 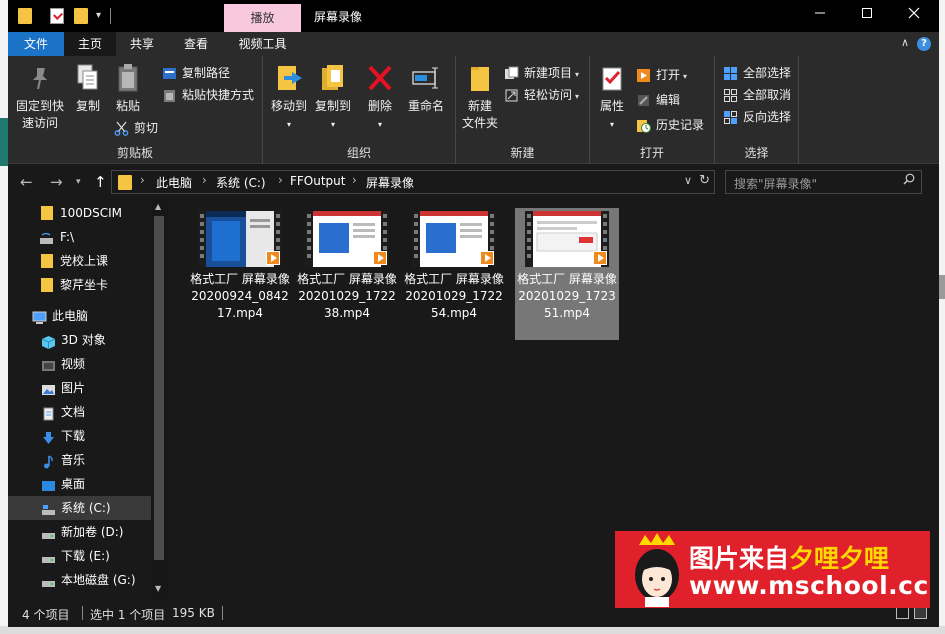 I want to click on move-to-button: 移动到 ▾, so click(x=289, y=97).